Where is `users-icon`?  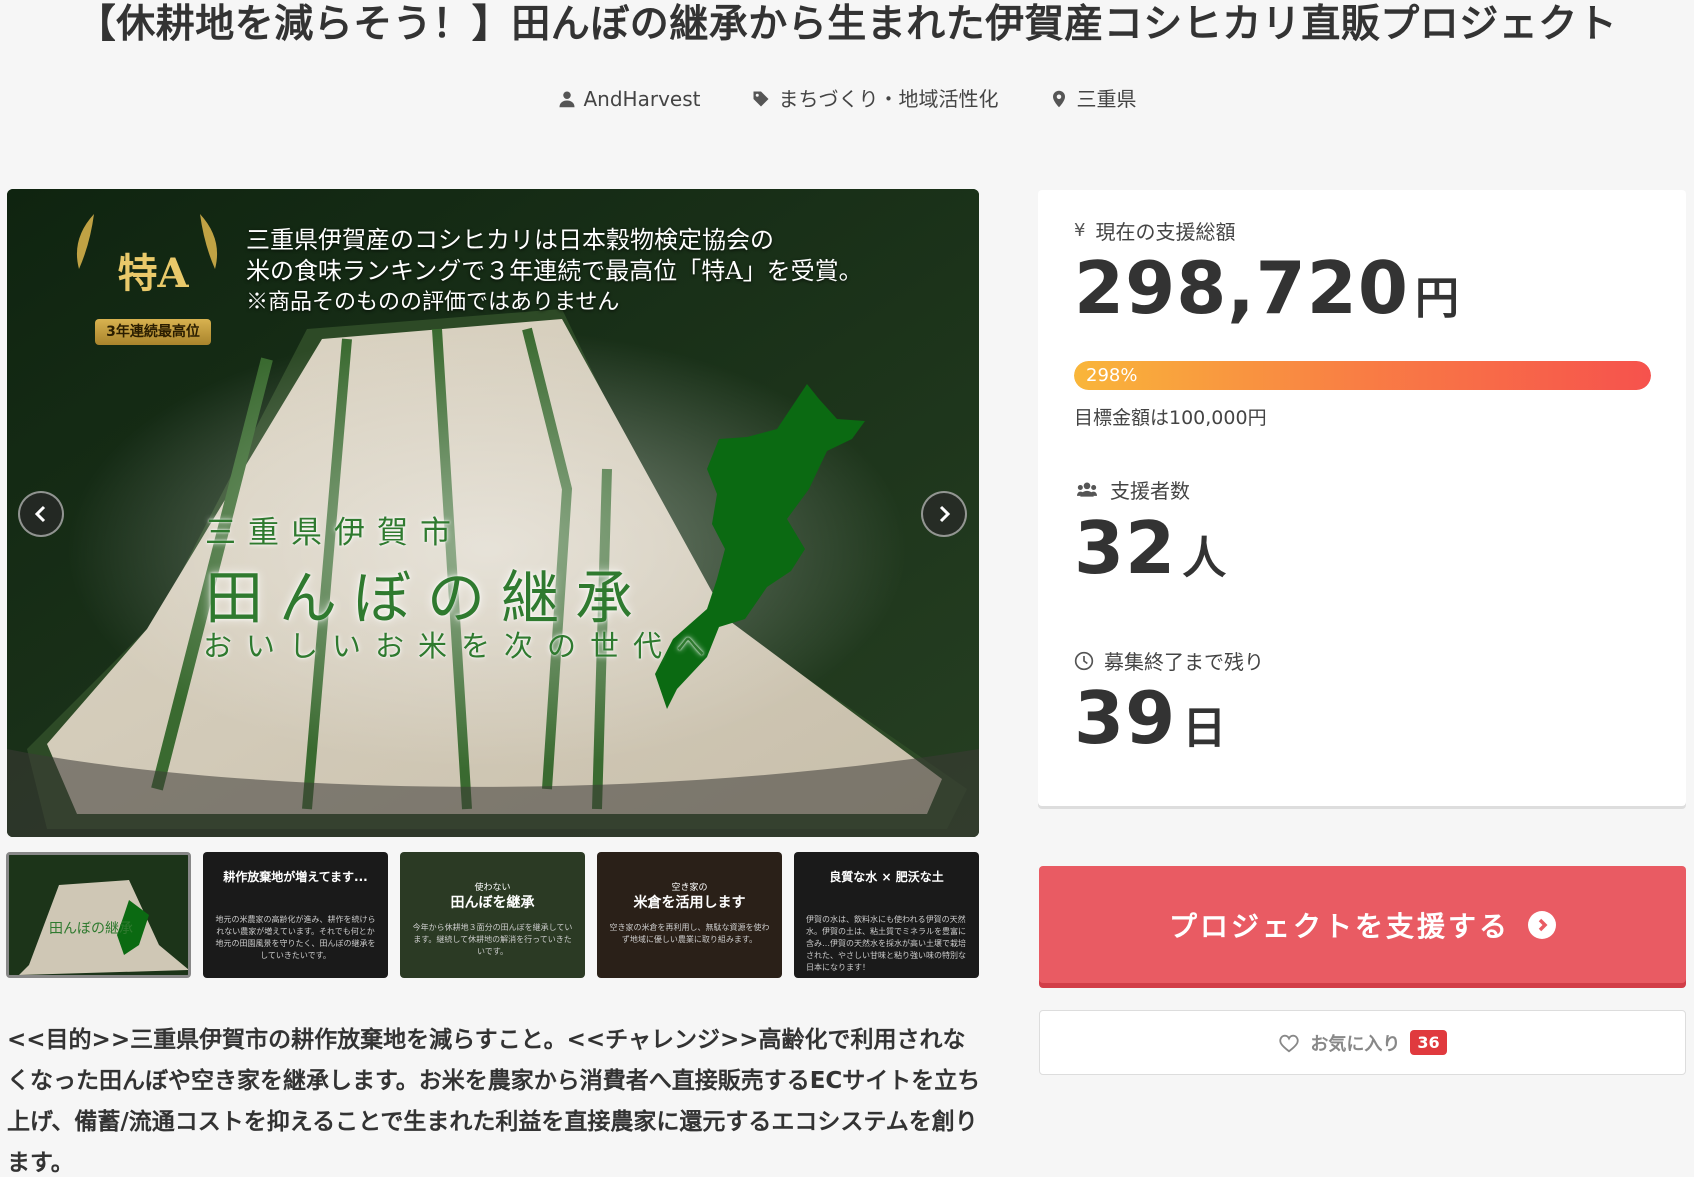 users-icon is located at coordinates (1087, 489).